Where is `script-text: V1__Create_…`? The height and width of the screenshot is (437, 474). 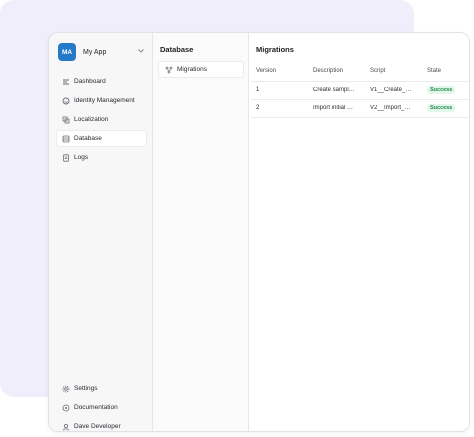 script-text: V1__Create_… is located at coordinates (391, 90).